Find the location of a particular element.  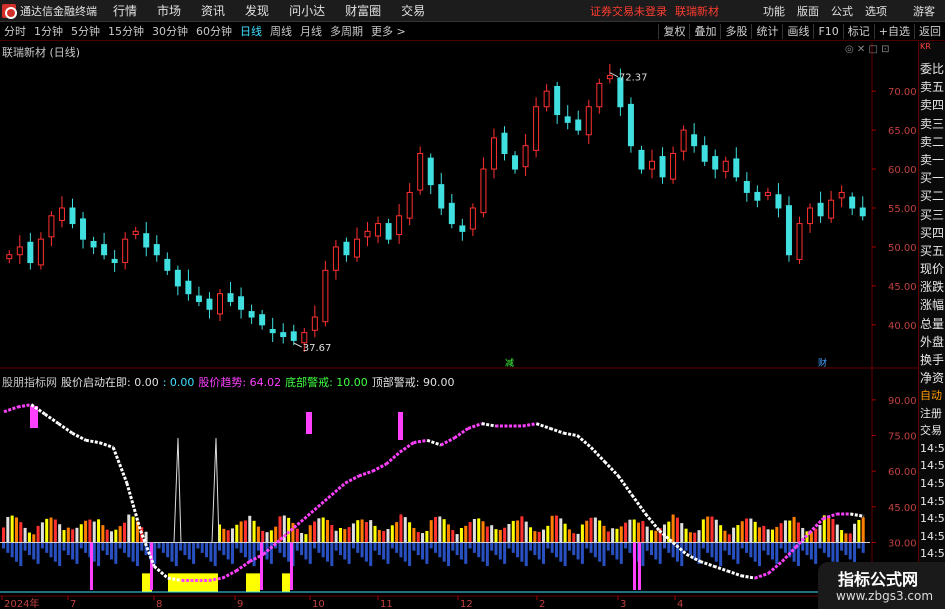

side-item-17: 净资 is located at coordinates (932, 378).